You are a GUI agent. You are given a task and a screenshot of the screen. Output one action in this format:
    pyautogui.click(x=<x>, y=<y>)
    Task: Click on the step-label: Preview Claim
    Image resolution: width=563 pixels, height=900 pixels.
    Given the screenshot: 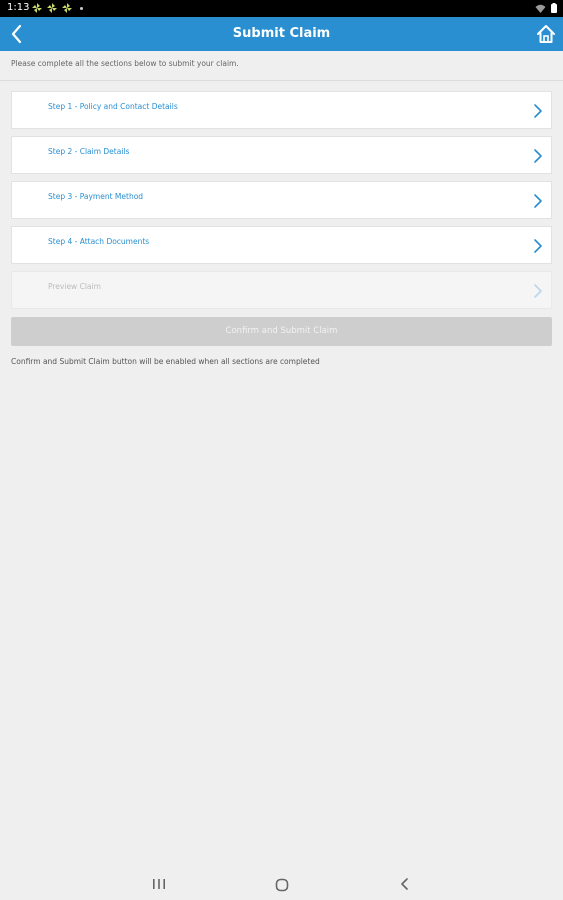 What is the action you would take?
    pyautogui.click(x=74, y=286)
    